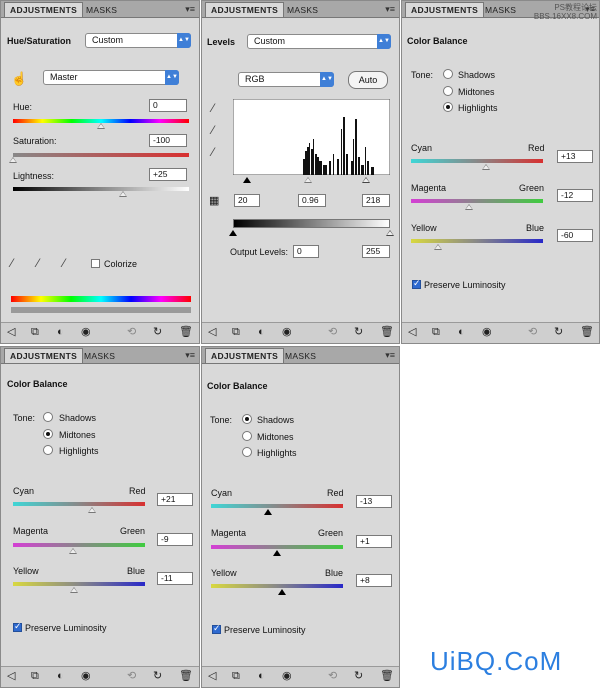 The width and height of the screenshot is (600, 688). Describe the element at coordinates (48, 434) in the screenshot. I see `tone-midtones-radio` at that location.